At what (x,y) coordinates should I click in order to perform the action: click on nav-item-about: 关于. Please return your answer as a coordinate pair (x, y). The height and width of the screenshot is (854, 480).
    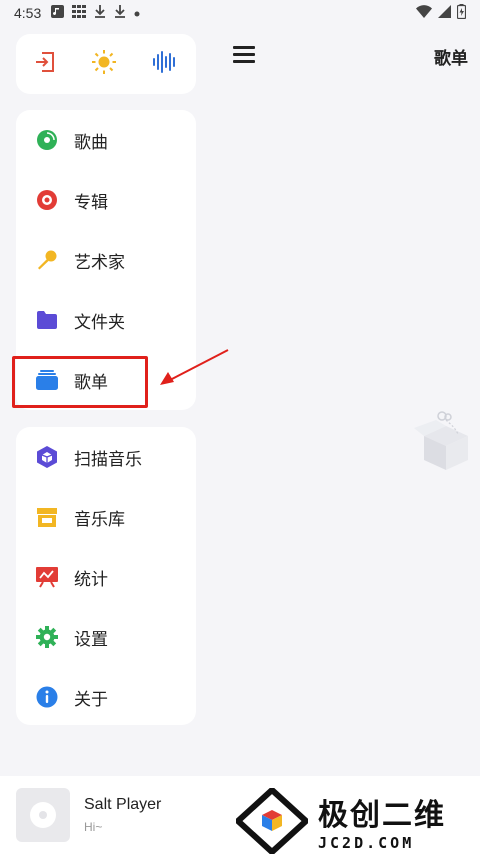
    Looking at the image, I should click on (106, 697).